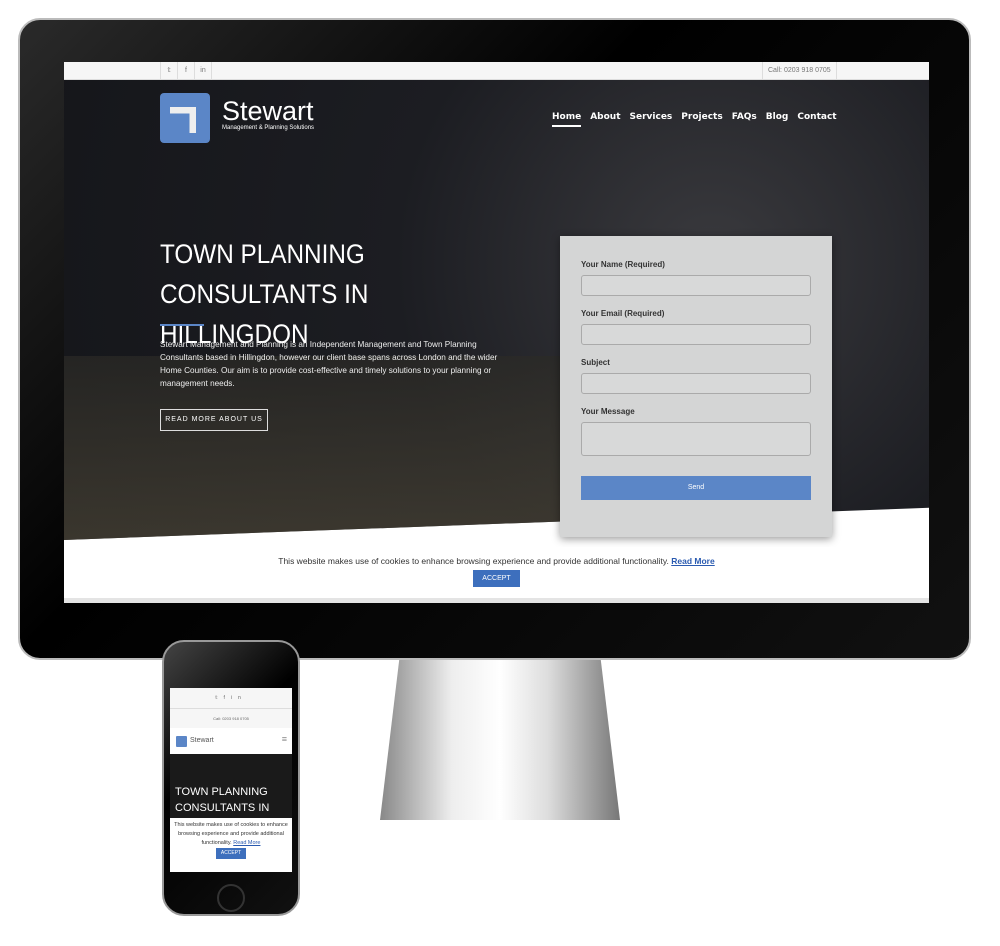 The image size is (1000, 946). I want to click on subject-label: Subject, so click(595, 362).